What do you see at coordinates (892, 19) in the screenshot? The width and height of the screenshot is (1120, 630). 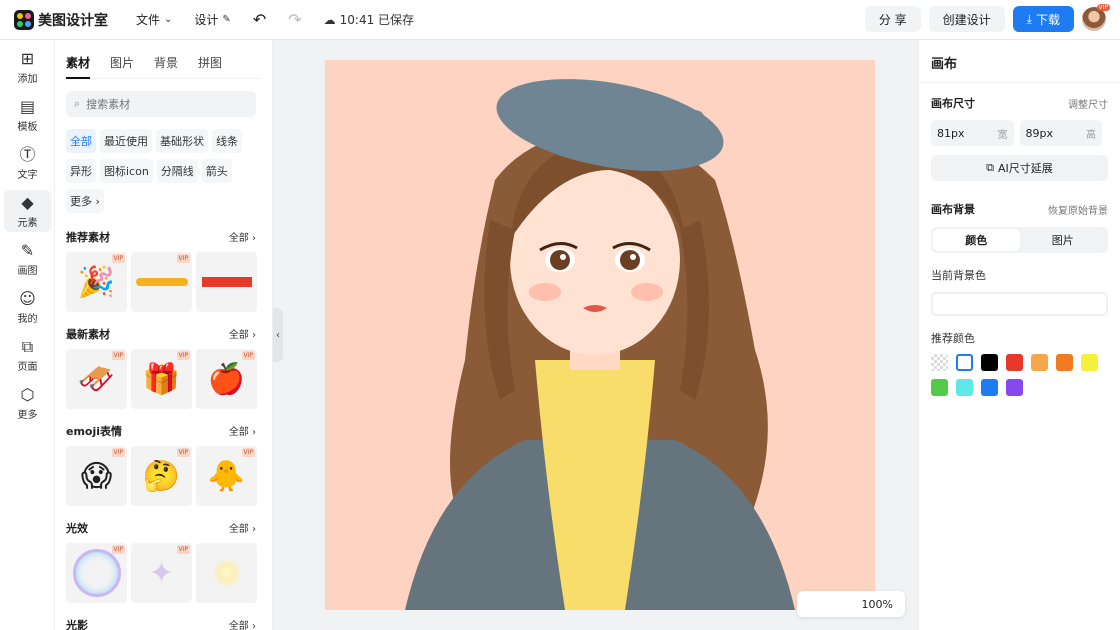 I see `share-button: 分 享` at bounding box center [892, 19].